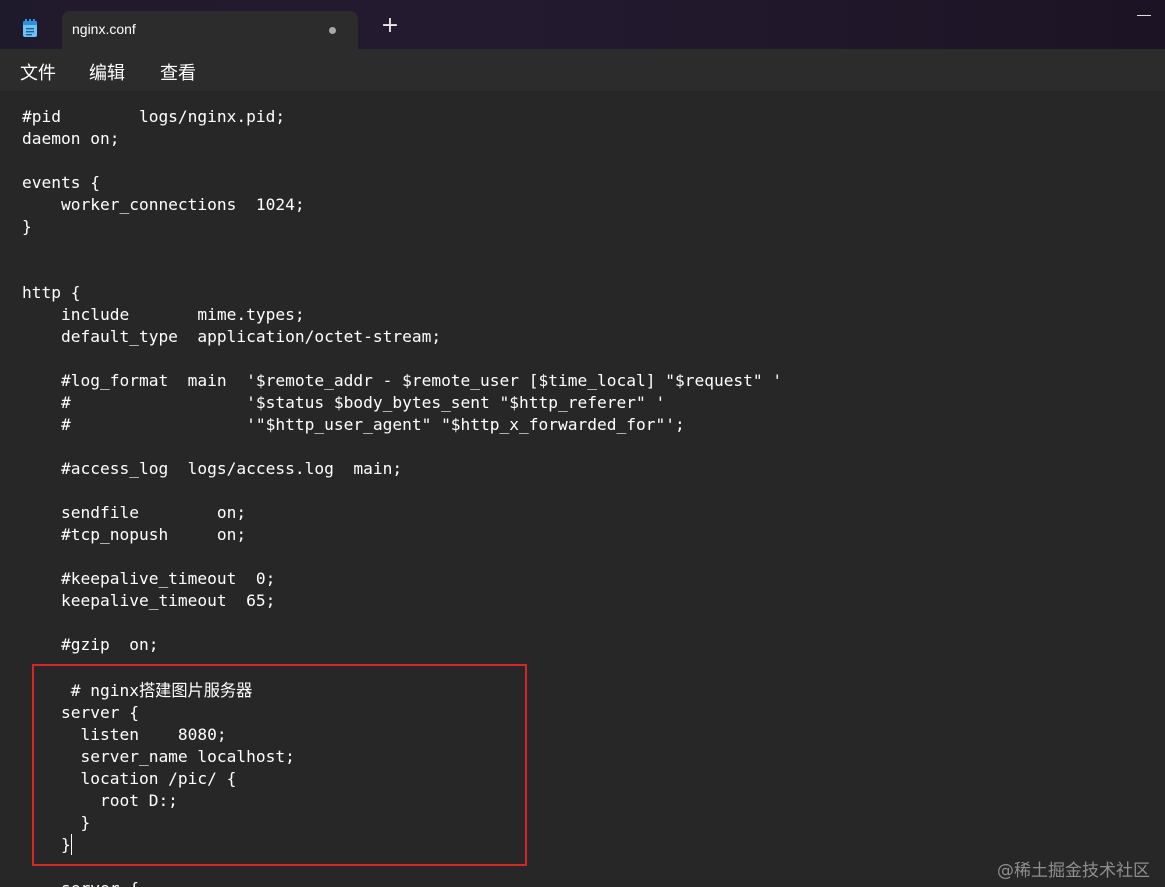 Image resolution: width=1165 pixels, height=887 pixels. I want to click on code-line: http {, so click(51, 292).